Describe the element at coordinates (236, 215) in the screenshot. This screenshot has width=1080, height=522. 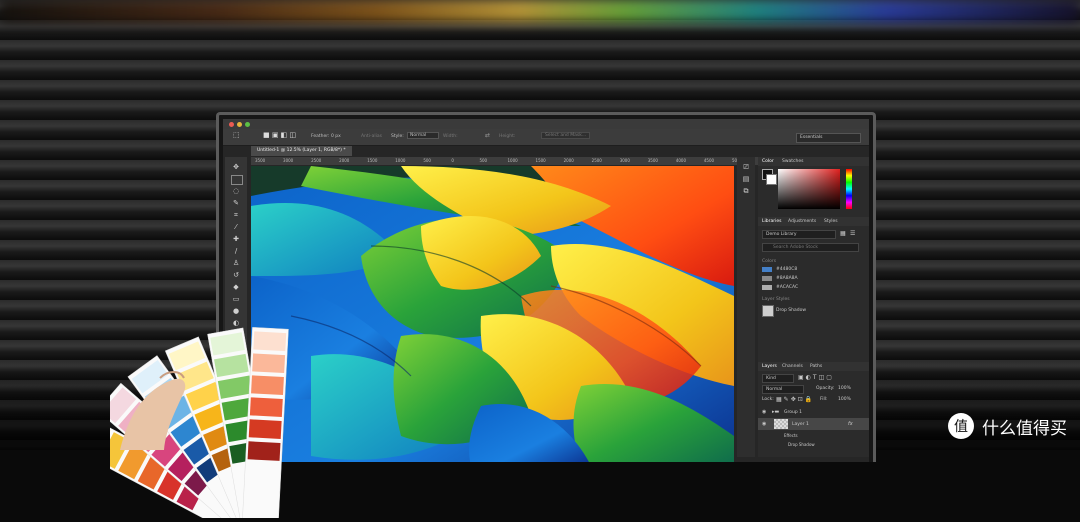
I see `crop-tool-icon: ⌗` at that location.